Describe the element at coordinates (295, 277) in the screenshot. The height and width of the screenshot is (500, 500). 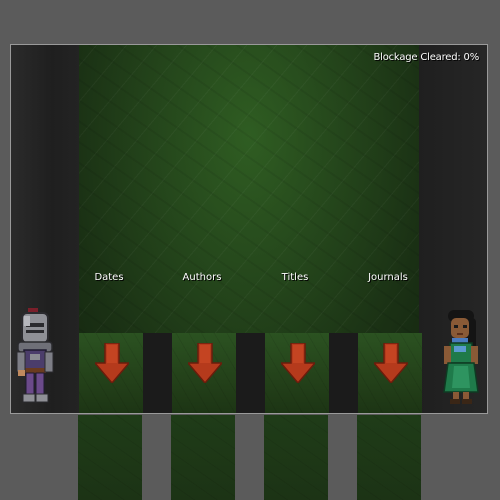
I see `column-label-titles: Titles` at that location.